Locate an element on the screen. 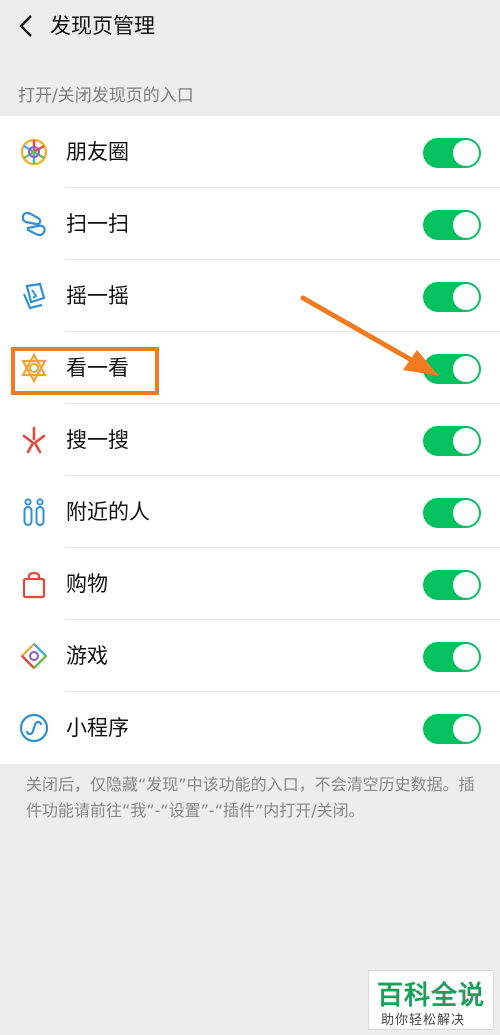 This screenshot has width=500, height=1035. page-title: 发现页管理 is located at coordinates (102, 26).